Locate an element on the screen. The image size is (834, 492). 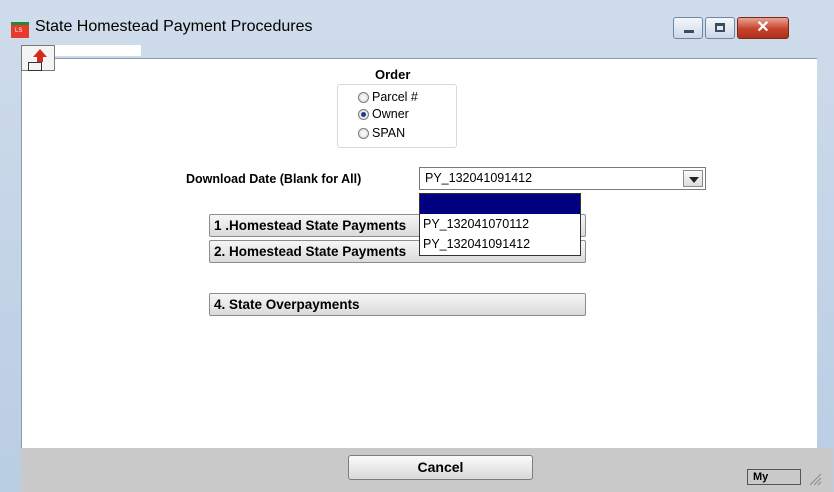
tab-strip is located at coordinates (98, 50).